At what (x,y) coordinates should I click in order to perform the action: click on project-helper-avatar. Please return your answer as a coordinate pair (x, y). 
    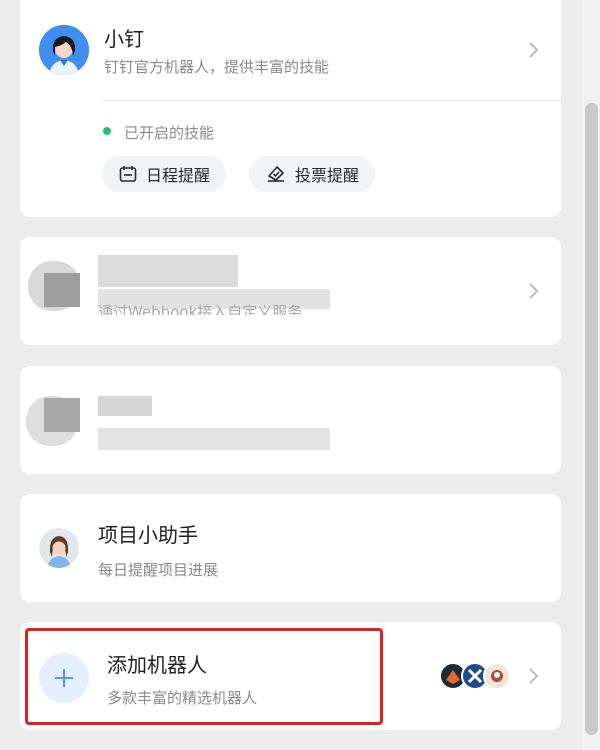
    Looking at the image, I should click on (59, 548).